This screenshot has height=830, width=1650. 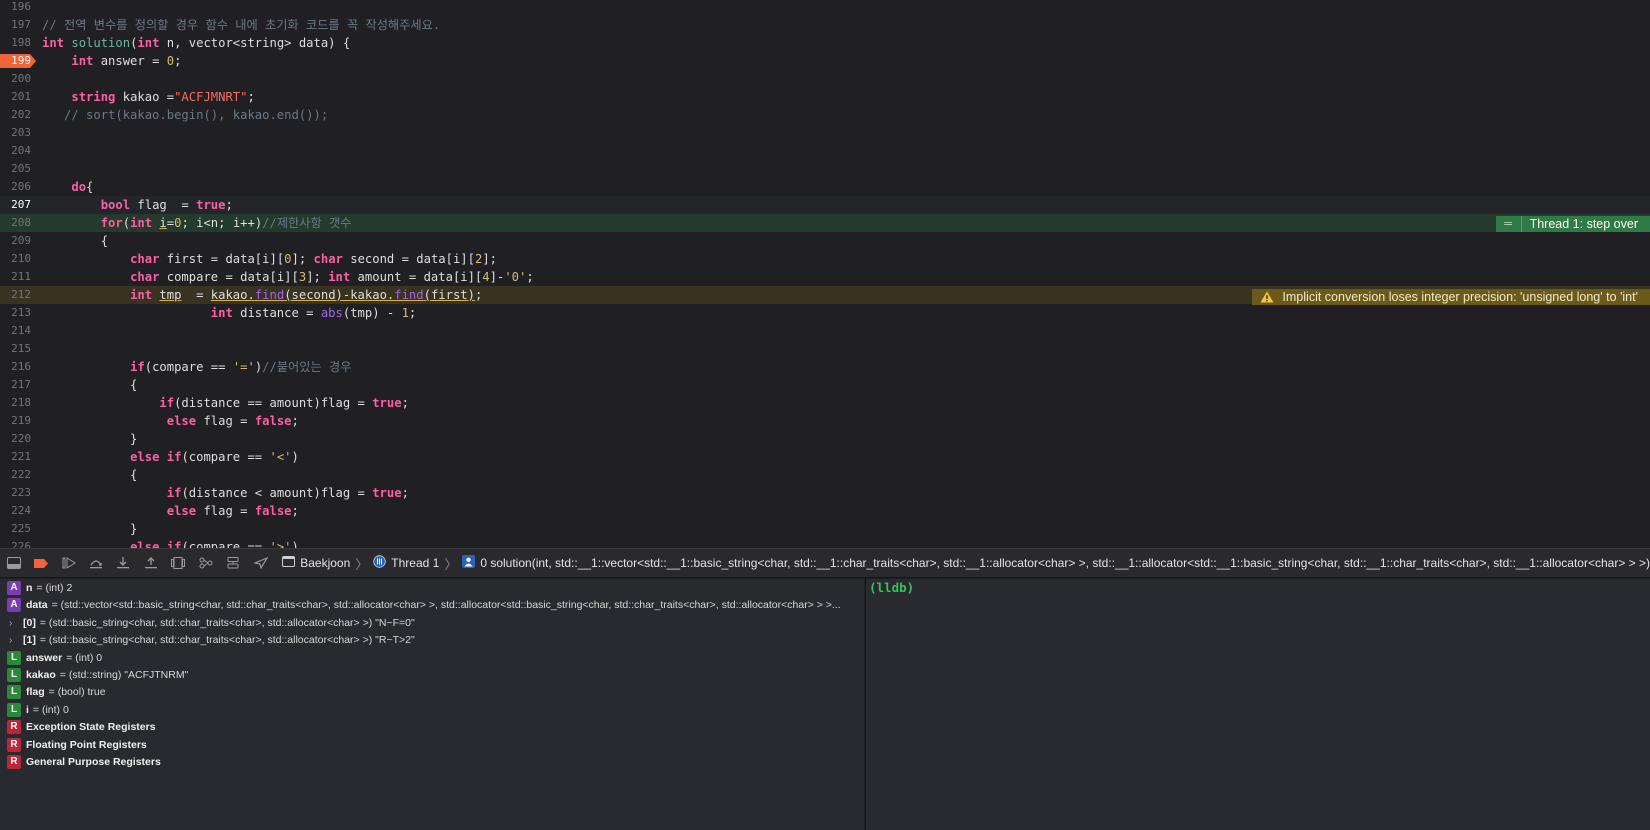 I want to click on code-line: 203, so click(x=825, y=133).